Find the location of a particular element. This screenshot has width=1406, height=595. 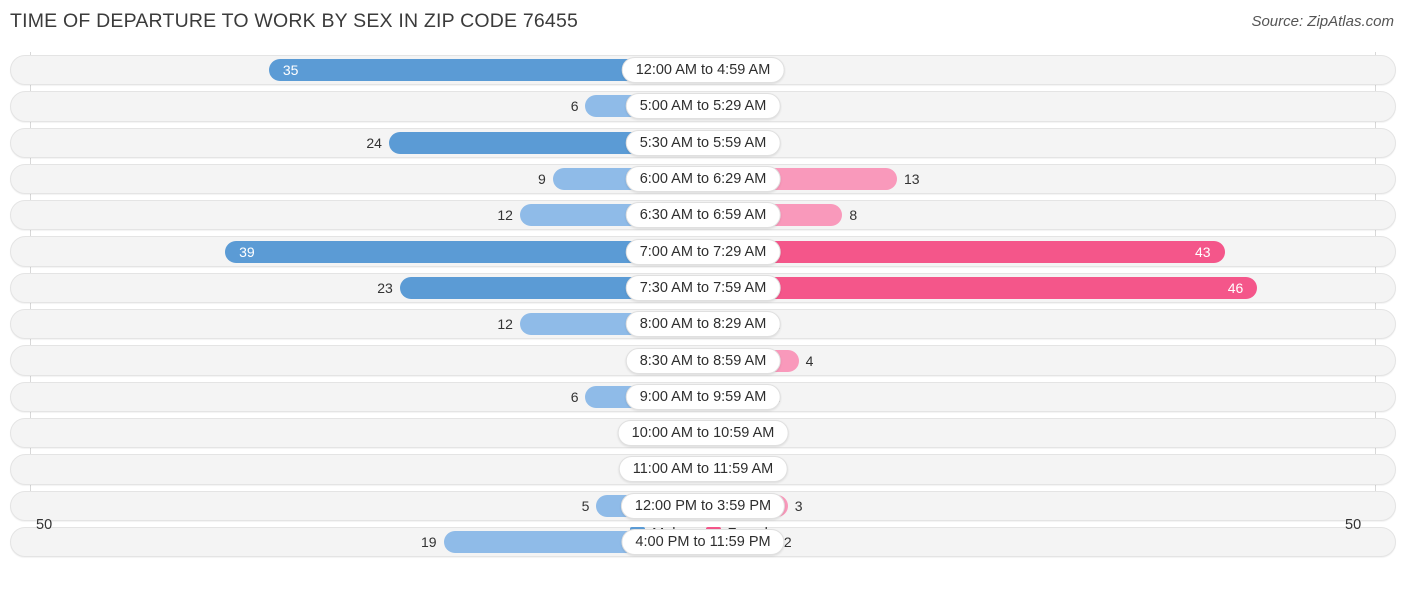

category-label: 8:30 AM to 8:59 AM is located at coordinates (703, 360).